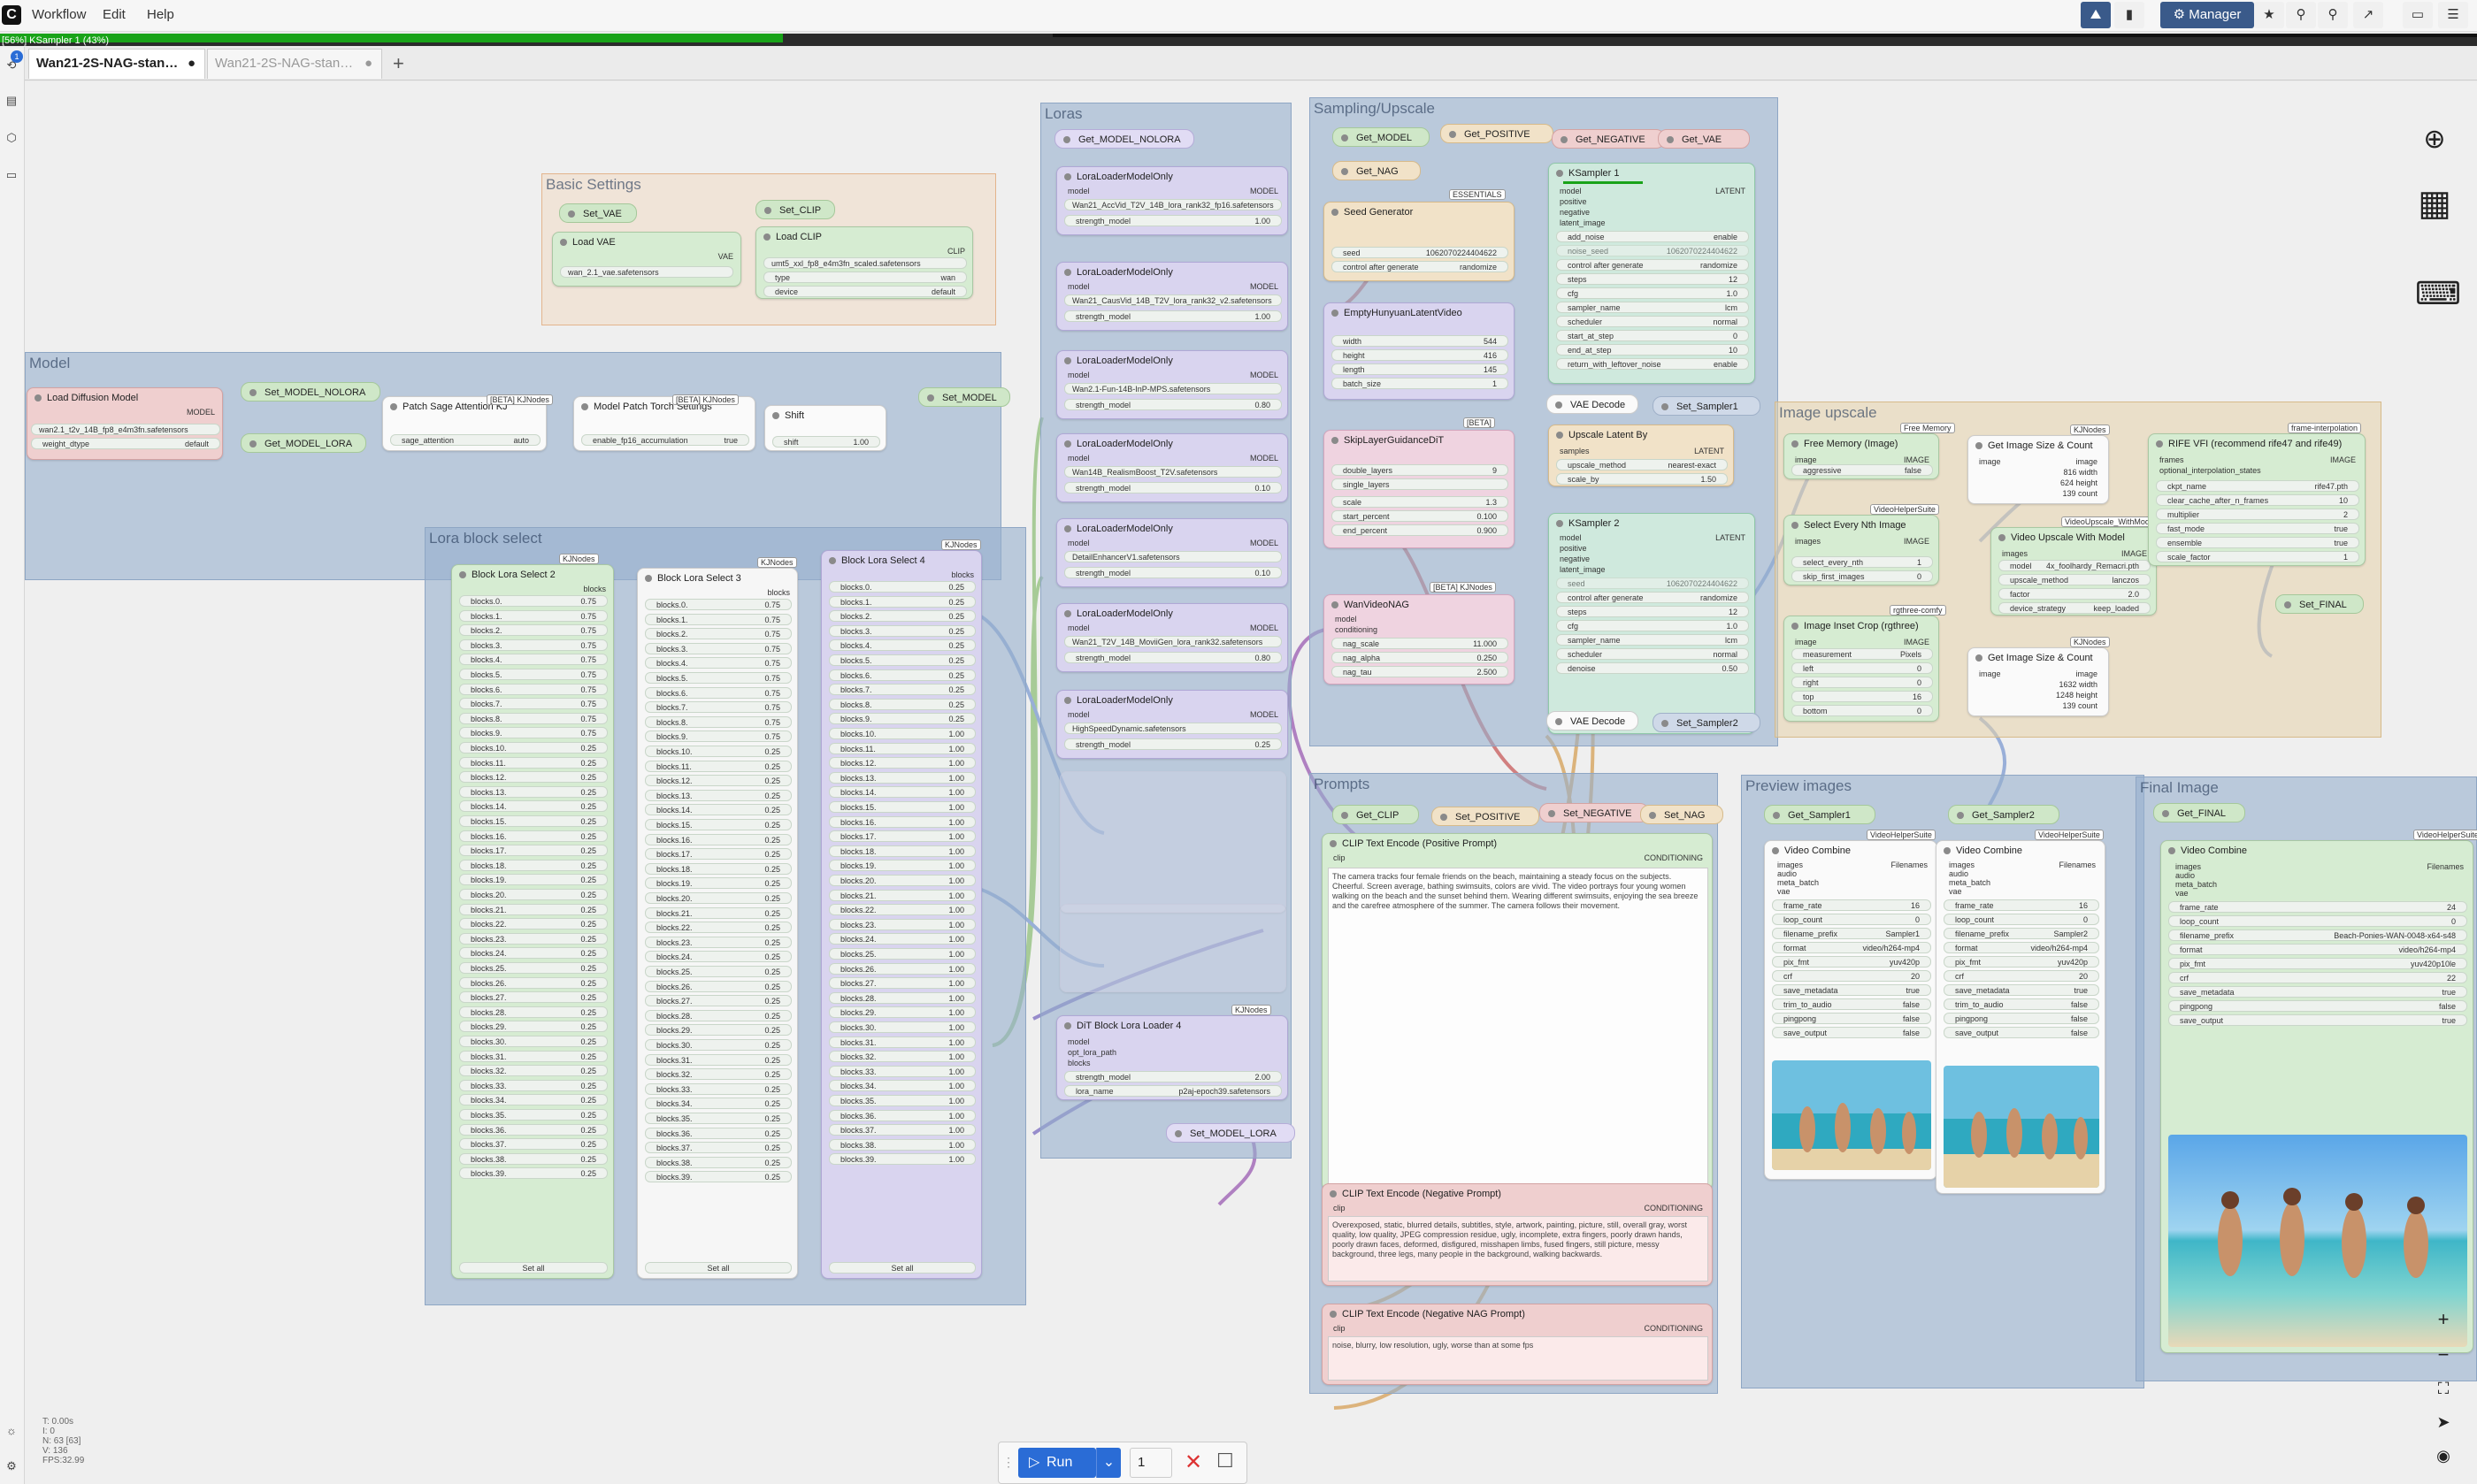 The width and height of the screenshot is (2477, 1484). Describe the element at coordinates (1485, 816) in the screenshot. I see `set-positive-node: Set_POSITIVE` at that location.